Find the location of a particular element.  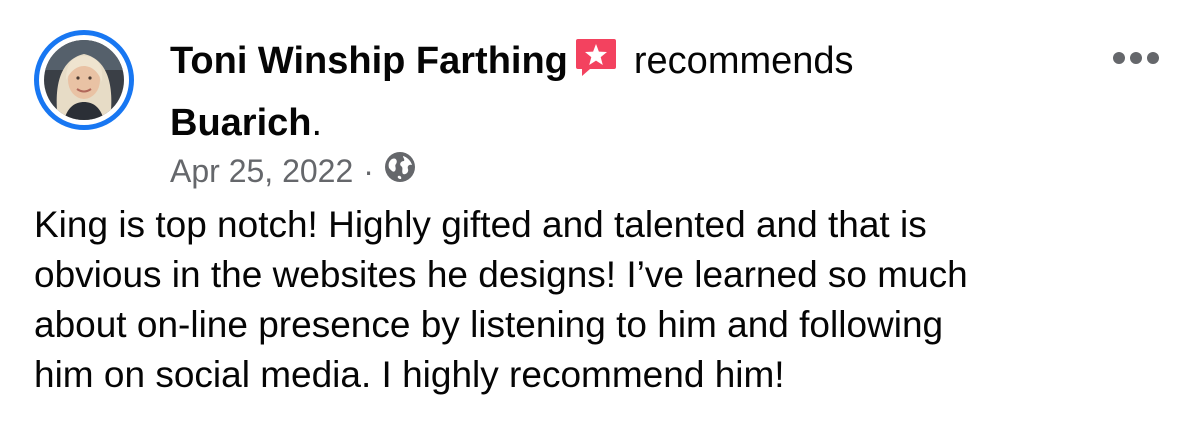

recommended-page-name: Buarich is located at coordinates (240, 123).